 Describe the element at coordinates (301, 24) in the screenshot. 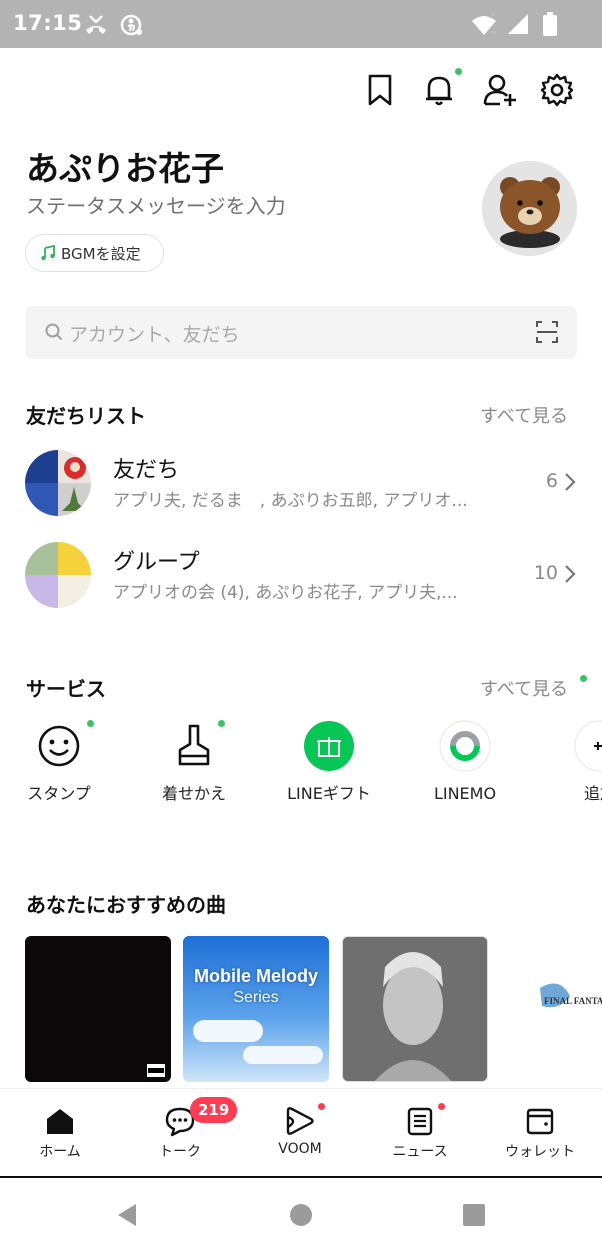

I see `status-bar: 17:15` at that location.